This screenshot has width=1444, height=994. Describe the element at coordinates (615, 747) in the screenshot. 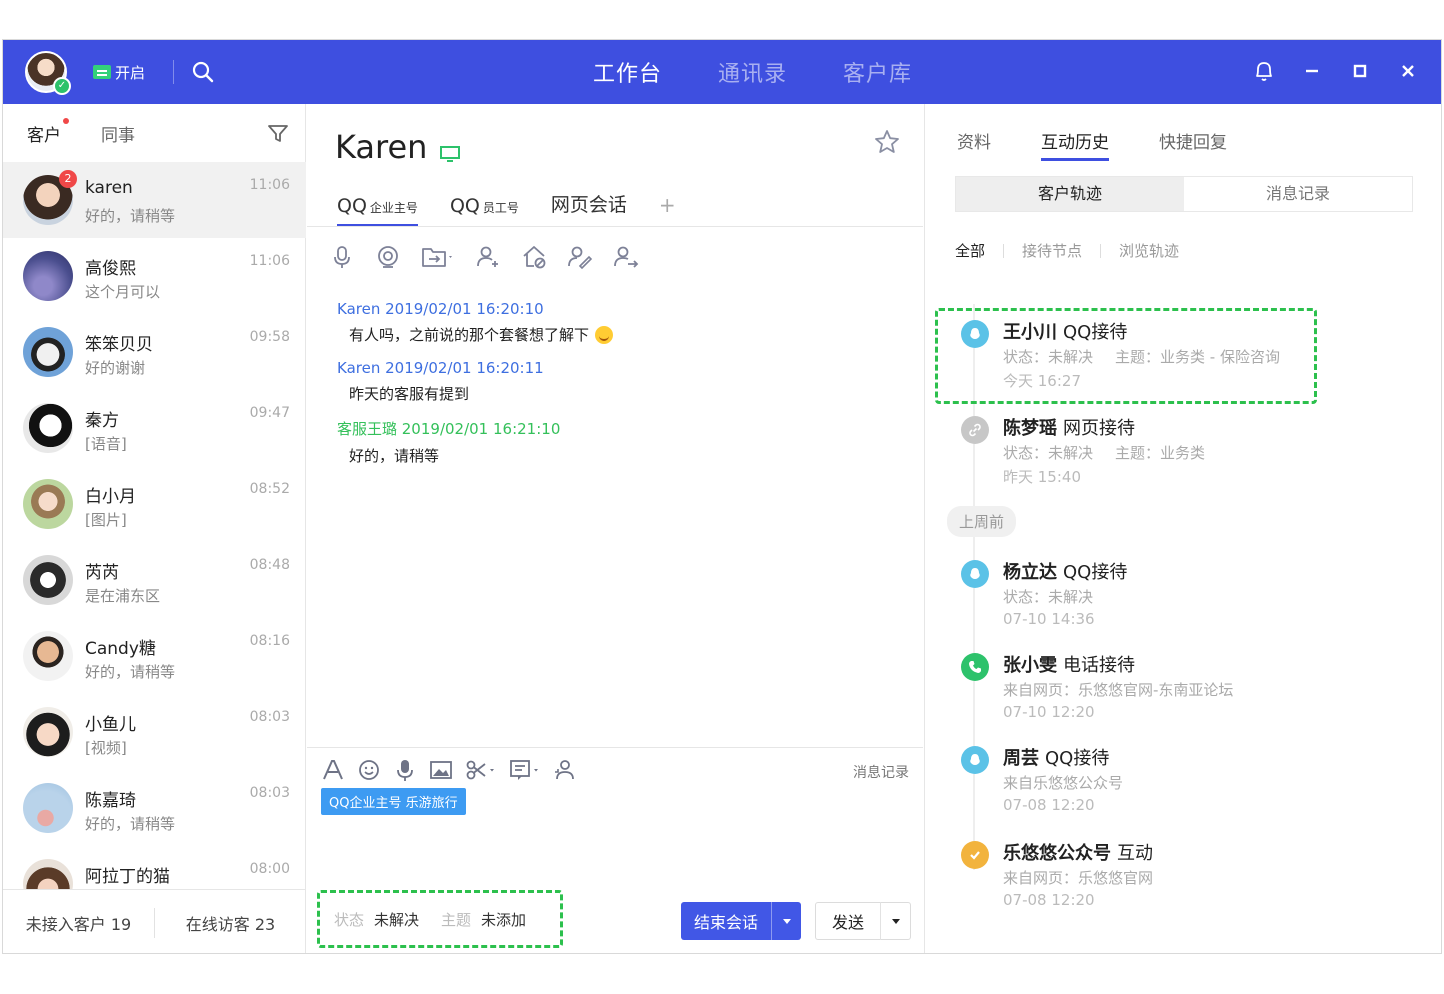

I see `divider` at that location.